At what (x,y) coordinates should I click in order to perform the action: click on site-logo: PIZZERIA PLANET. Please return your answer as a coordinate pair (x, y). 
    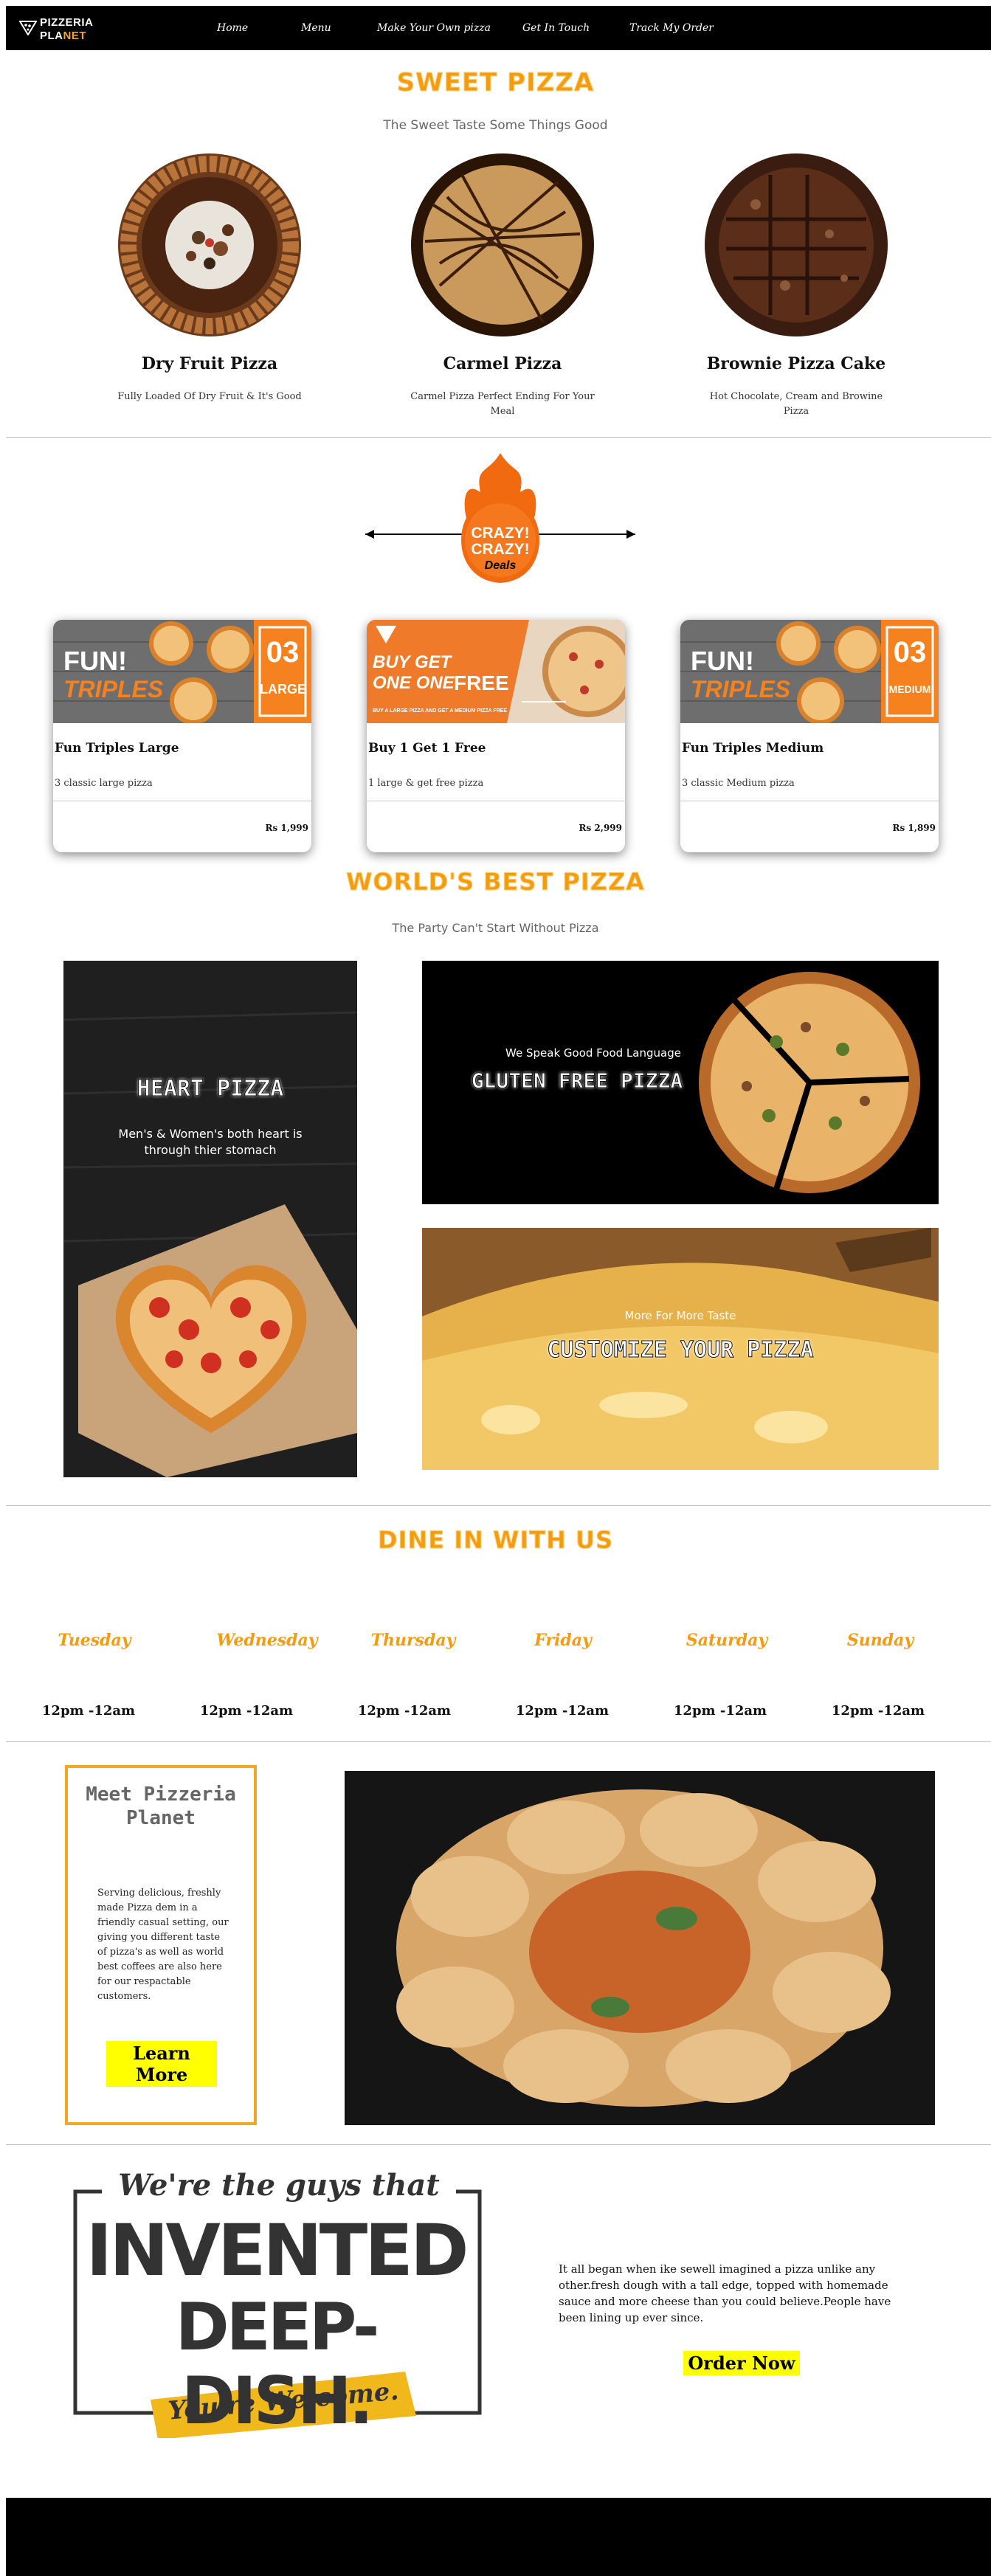
    Looking at the image, I should click on (63, 29).